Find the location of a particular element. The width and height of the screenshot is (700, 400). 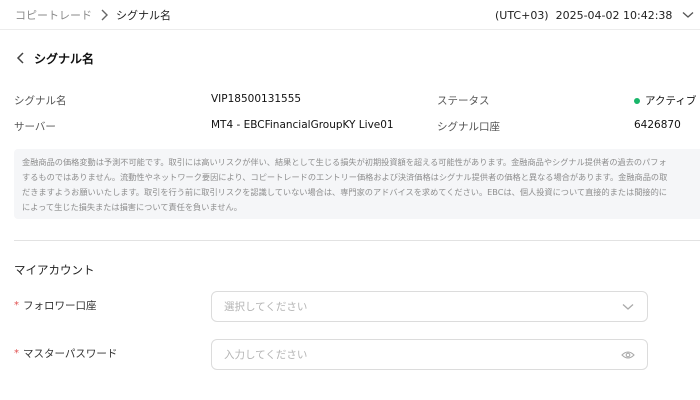

datetime-text: (UTC+03) 2025-04-02 10:42:38 is located at coordinates (584, 15).